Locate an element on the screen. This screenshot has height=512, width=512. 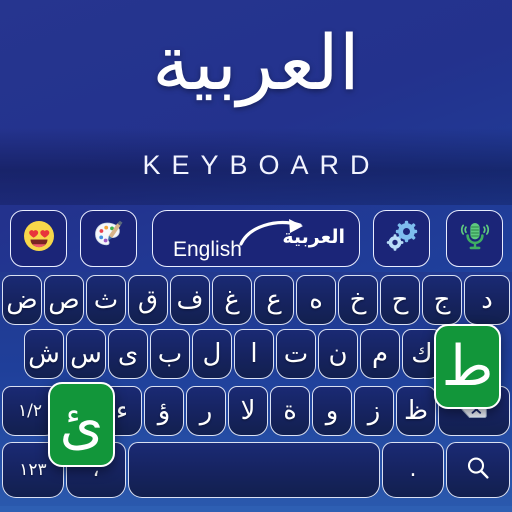
key-waw: و is located at coordinates (332, 411).